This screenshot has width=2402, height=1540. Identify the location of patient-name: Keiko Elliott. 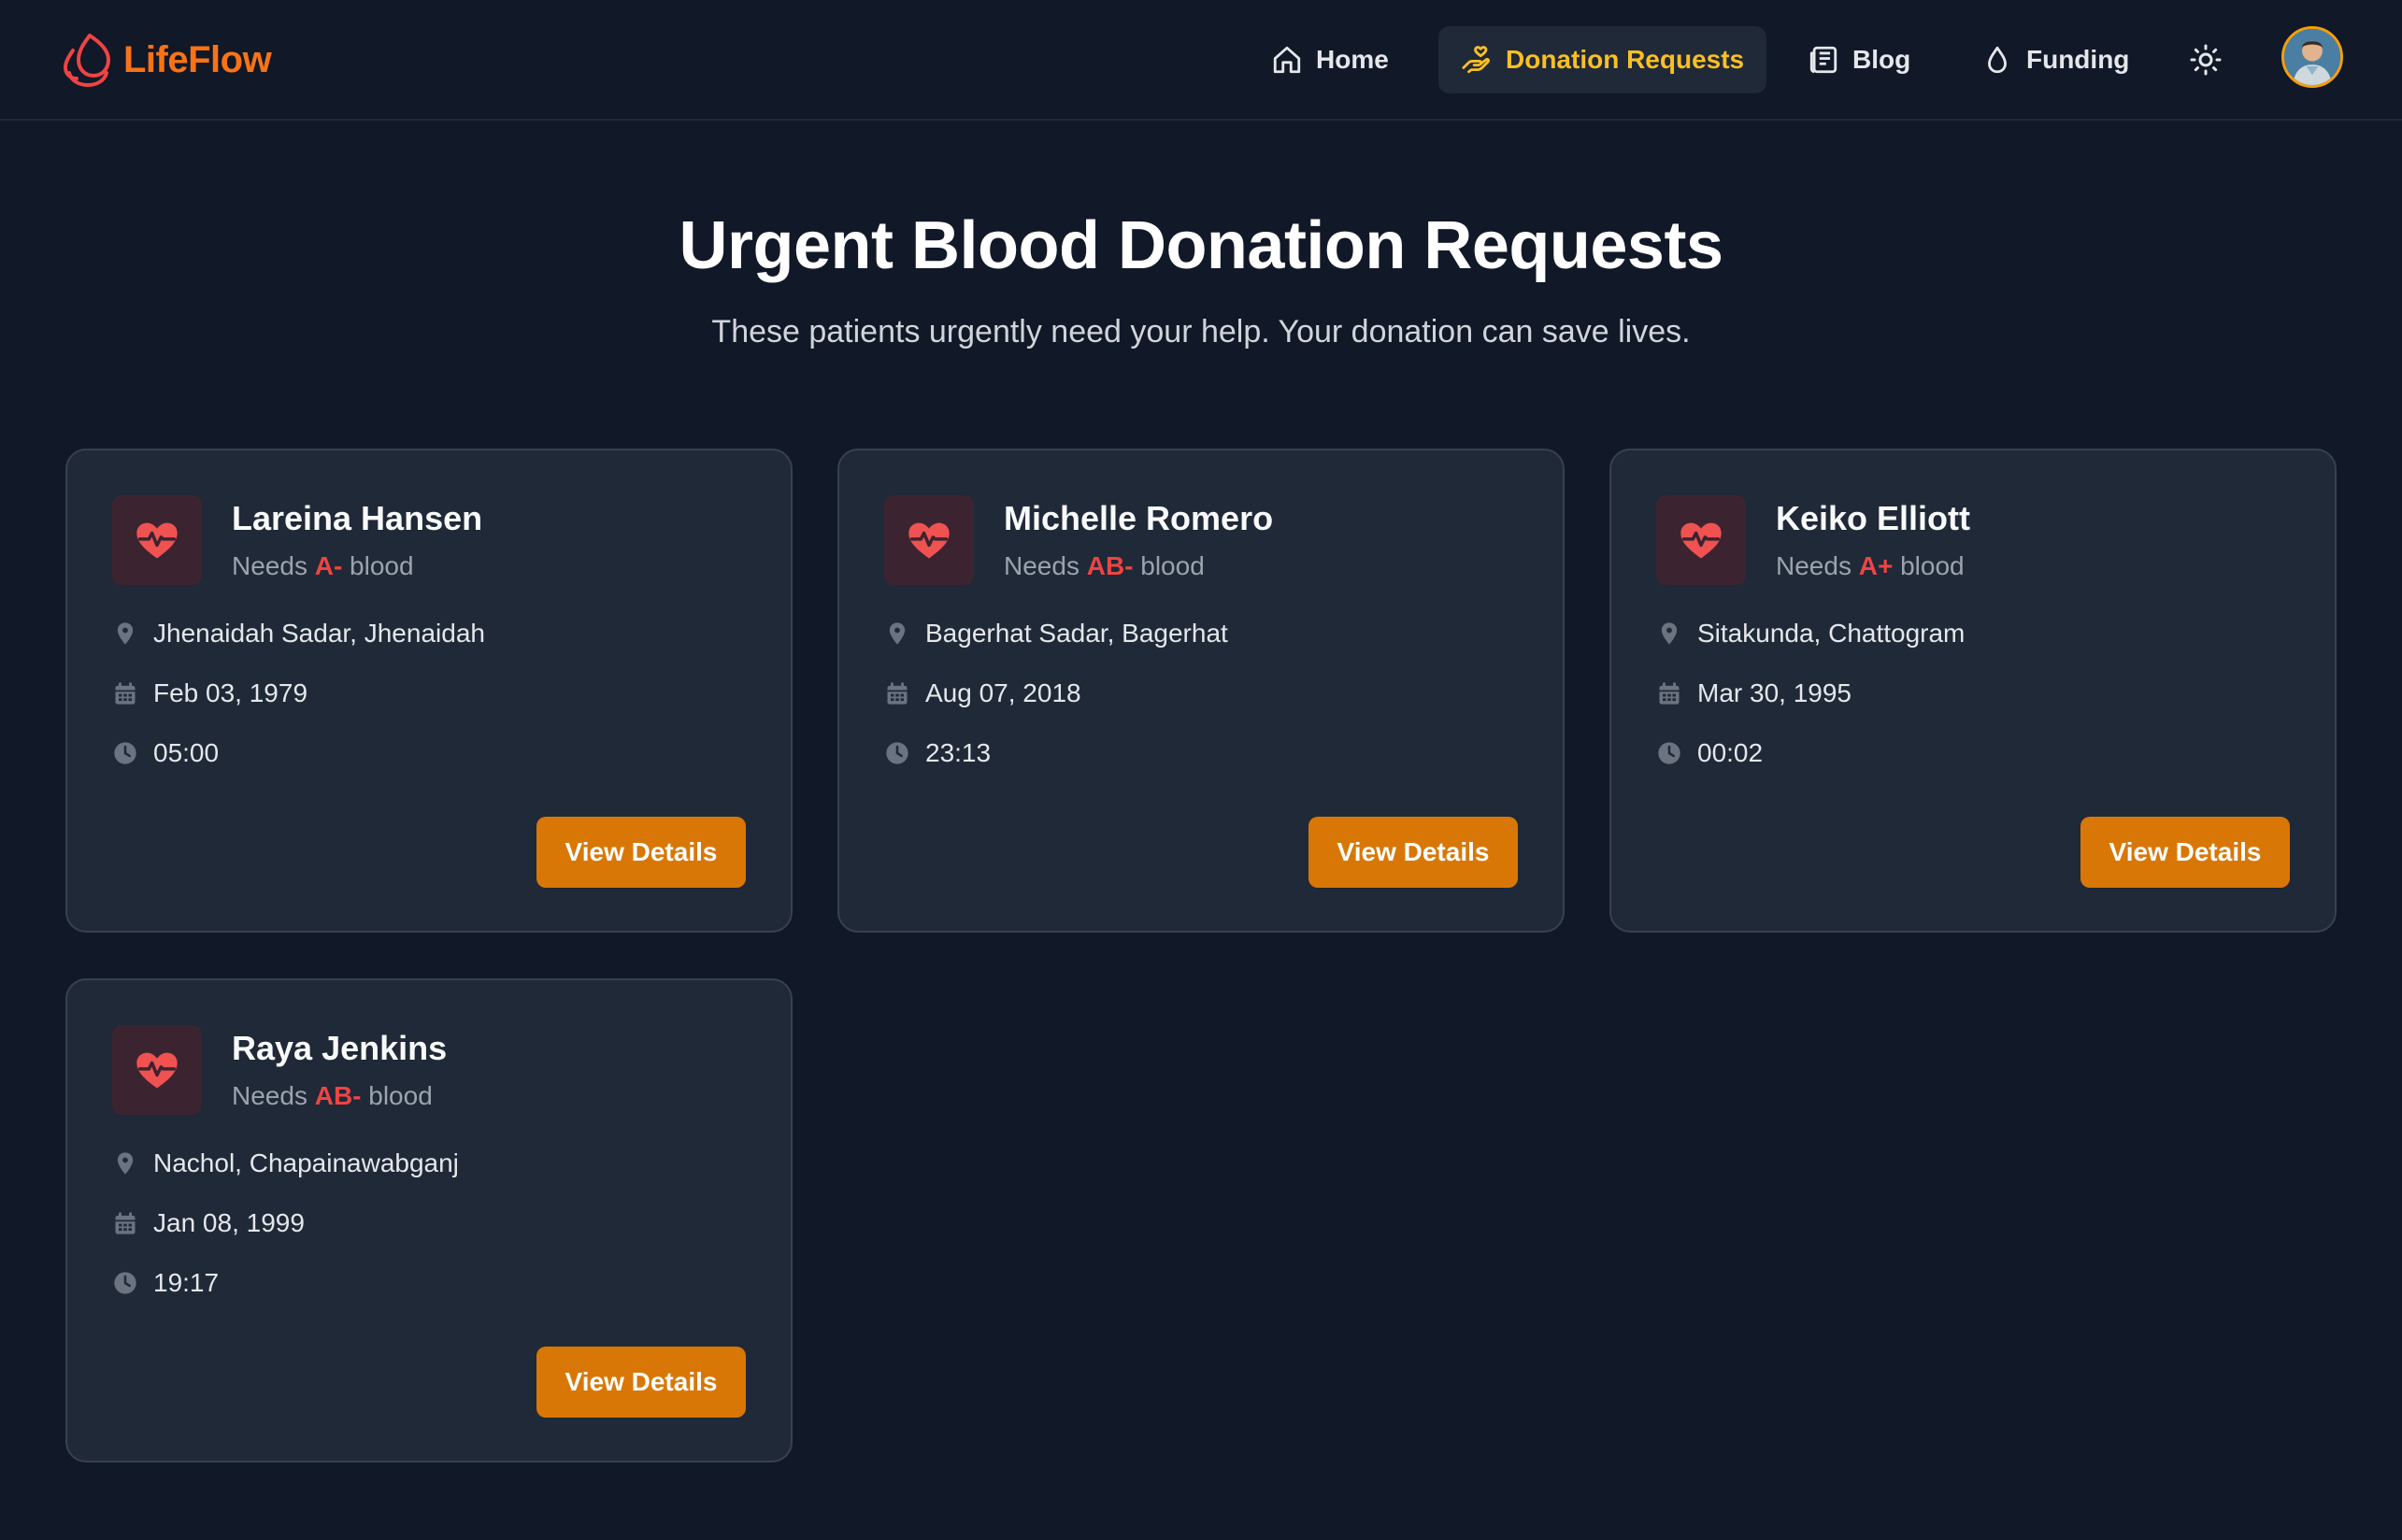
(1874, 518).